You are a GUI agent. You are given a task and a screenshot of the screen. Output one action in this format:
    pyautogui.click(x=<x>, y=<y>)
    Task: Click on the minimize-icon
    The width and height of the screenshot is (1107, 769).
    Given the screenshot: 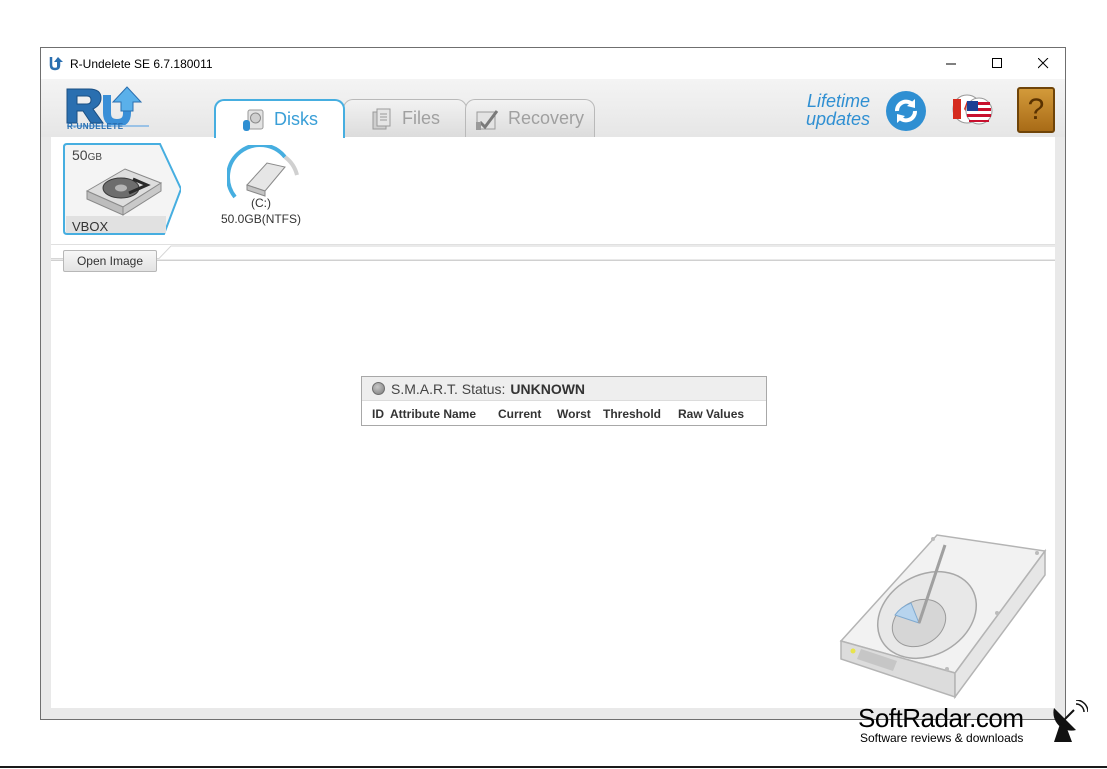 What is the action you would take?
    pyautogui.click(x=950, y=64)
    